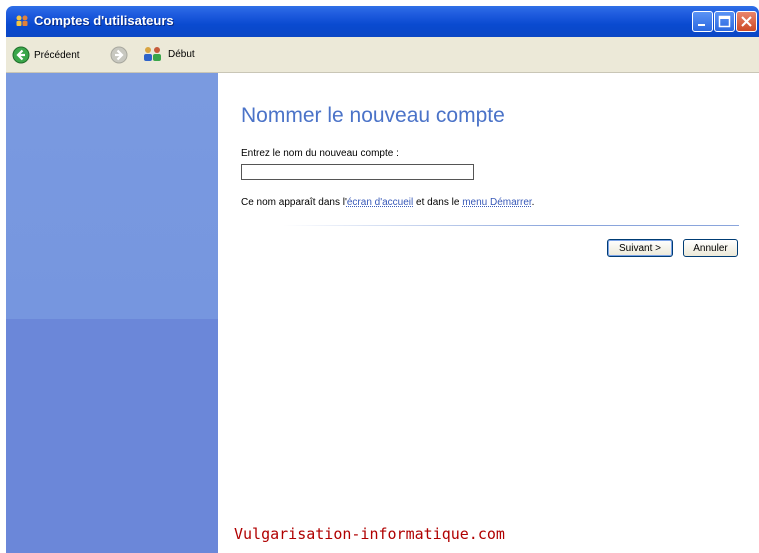 Image resolution: width=759 pixels, height=553 pixels. What do you see at coordinates (382, 55) in the screenshot?
I see `navigation-toolbar: Précédent Début` at bounding box center [382, 55].